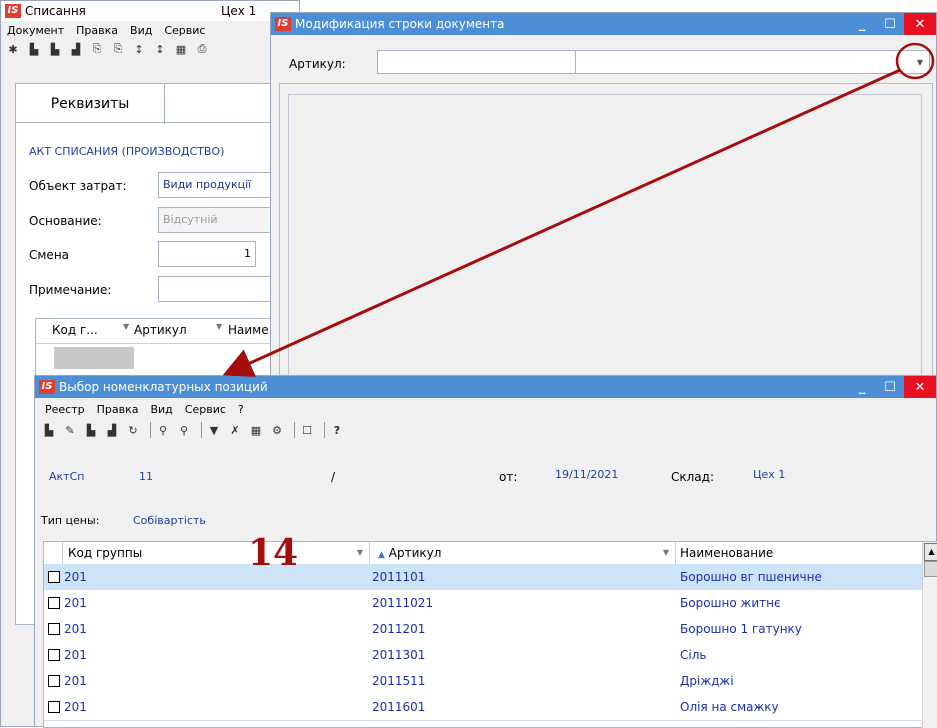 This screenshot has width=937, height=728. I want to click on step-number: 14, so click(273, 553).